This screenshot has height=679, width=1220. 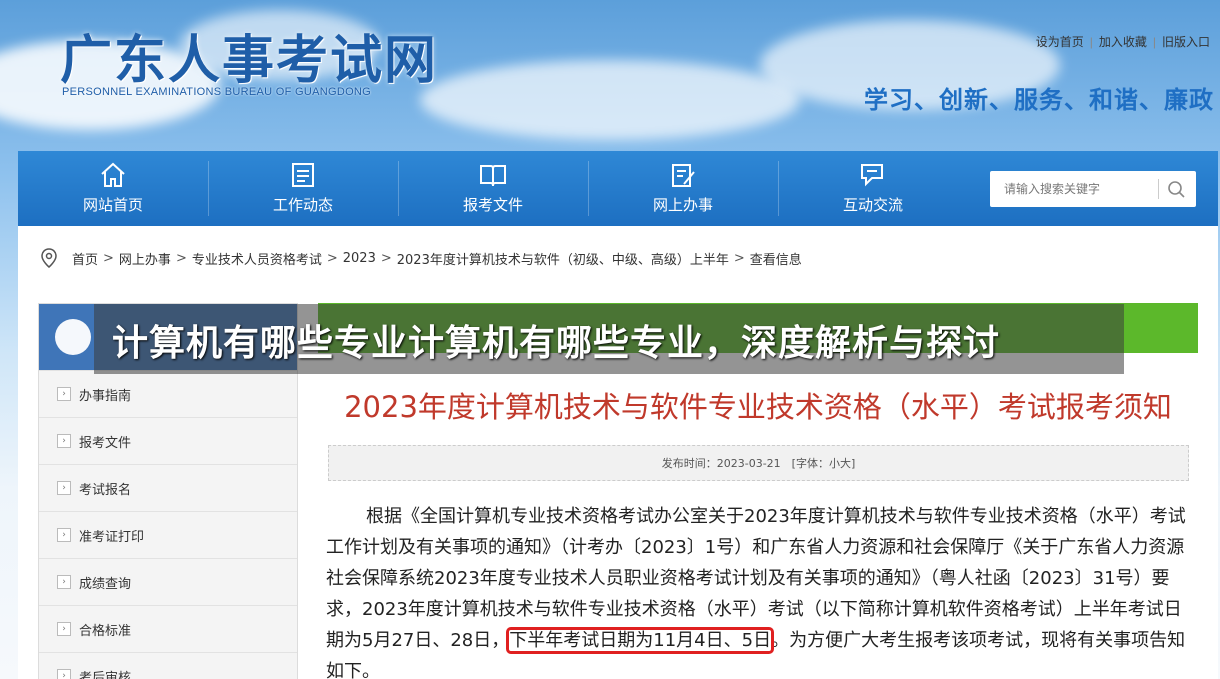 What do you see at coordinates (105, 490) in the screenshot?
I see `sidebar-item-label: 考试报名` at bounding box center [105, 490].